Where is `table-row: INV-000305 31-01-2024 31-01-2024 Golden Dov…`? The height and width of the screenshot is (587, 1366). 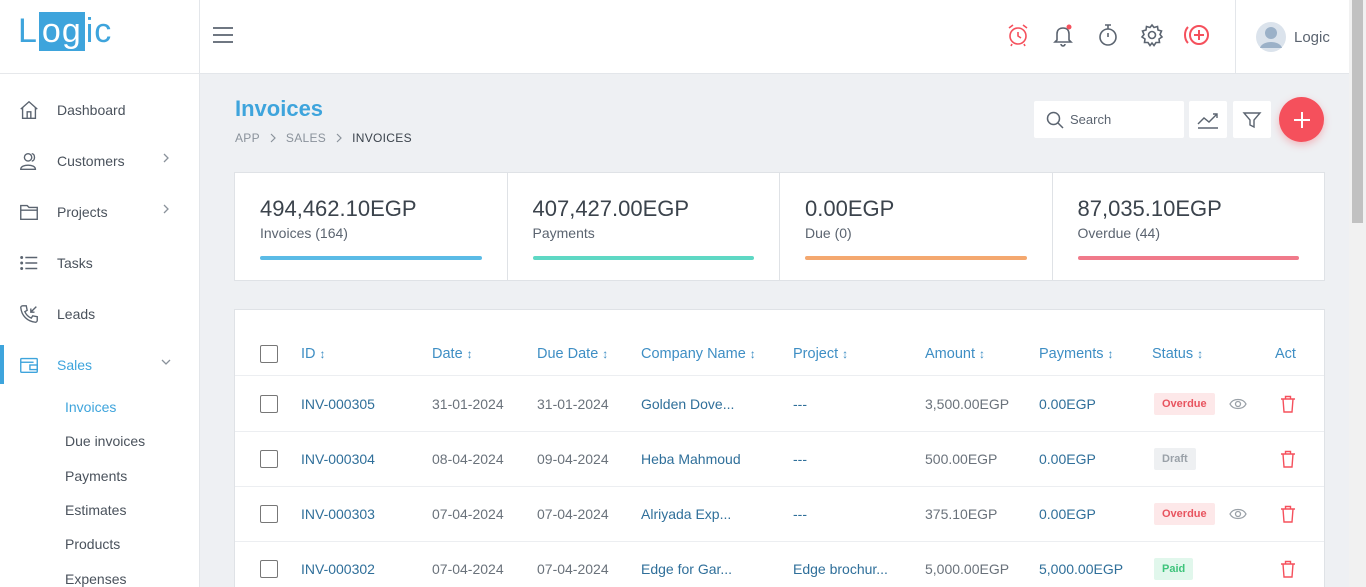
table-row: INV-000305 31-01-2024 31-01-2024 Golden Dov… is located at coordinates (779, 404).